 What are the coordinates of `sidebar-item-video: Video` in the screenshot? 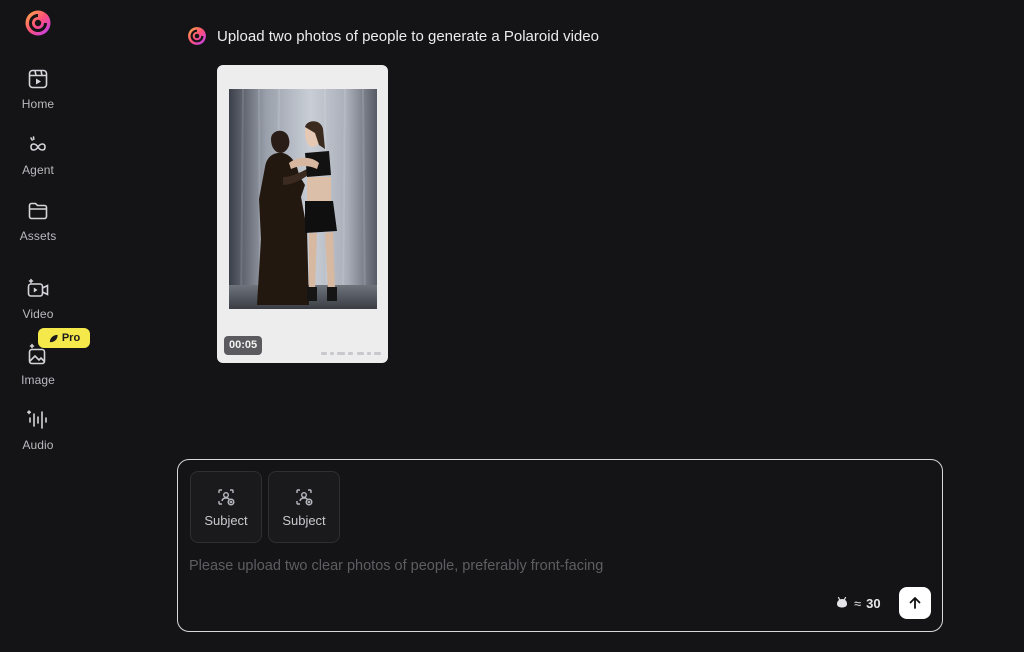 It's located at (38, 306).